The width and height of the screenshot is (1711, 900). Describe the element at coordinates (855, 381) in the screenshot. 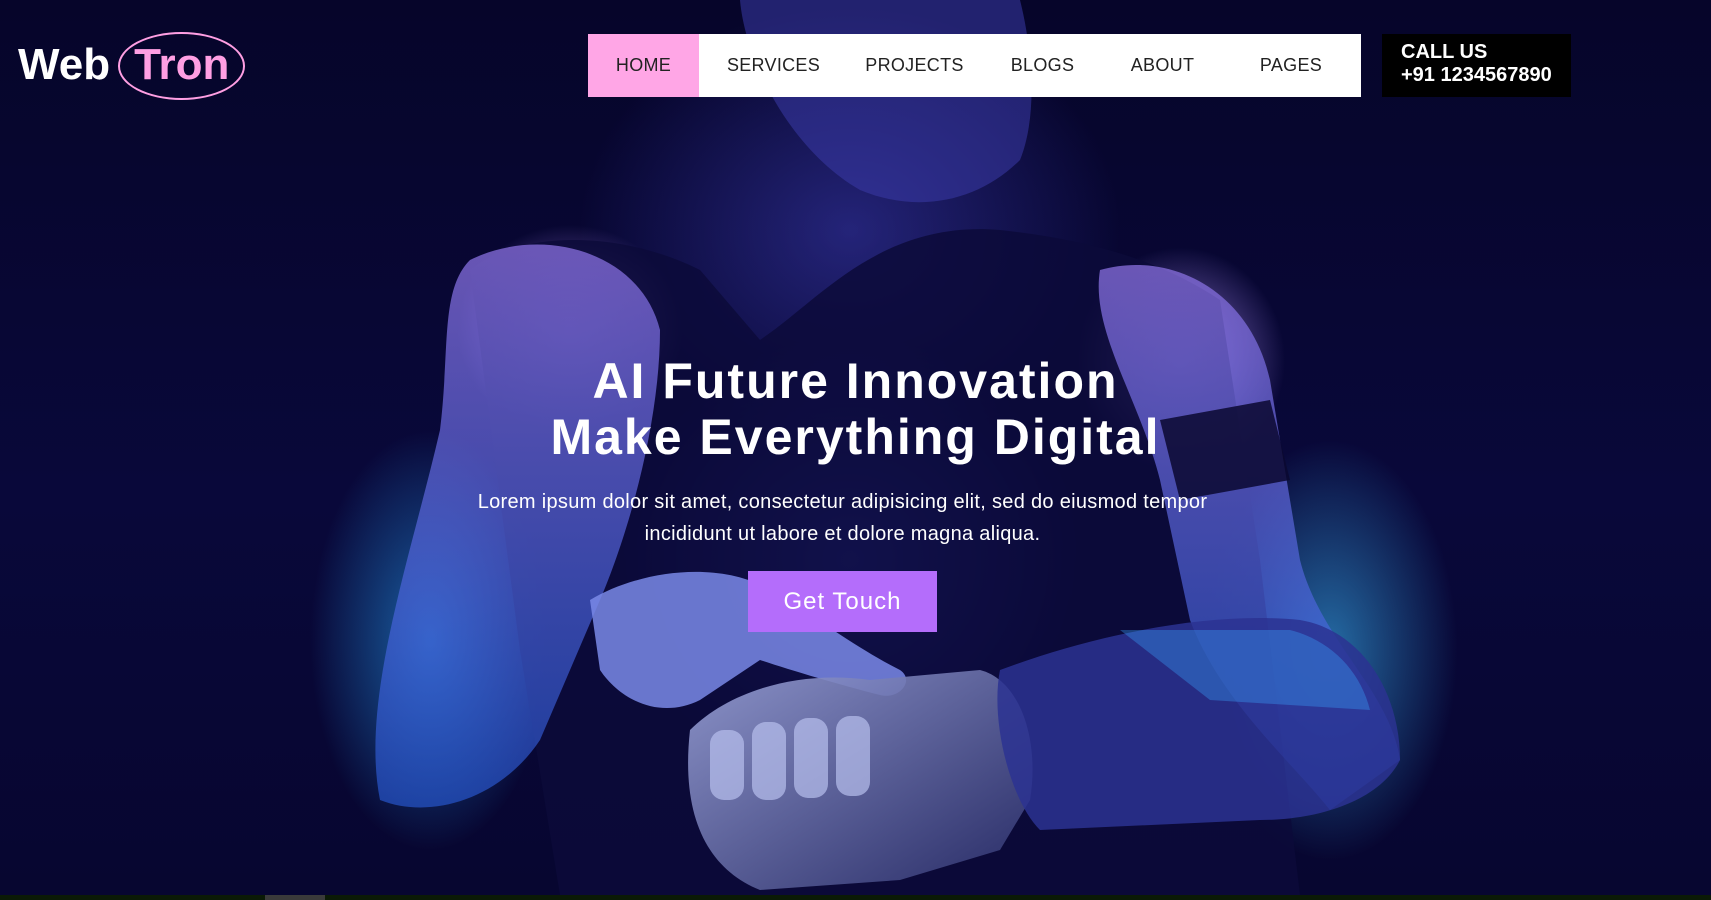

I see `hero-title-line-1: AI Future Innovation` at that location.